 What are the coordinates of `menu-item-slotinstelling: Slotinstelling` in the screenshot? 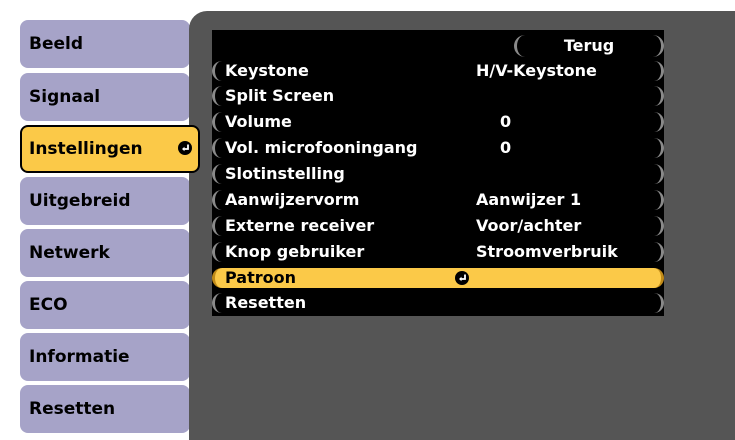 It's located at (438, 174).